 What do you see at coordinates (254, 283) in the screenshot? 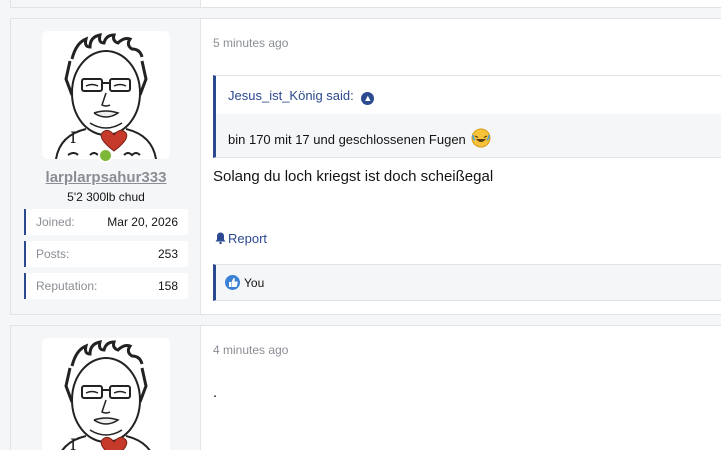
I see `reactions-users-link: You` at bounding box center [254, 283].